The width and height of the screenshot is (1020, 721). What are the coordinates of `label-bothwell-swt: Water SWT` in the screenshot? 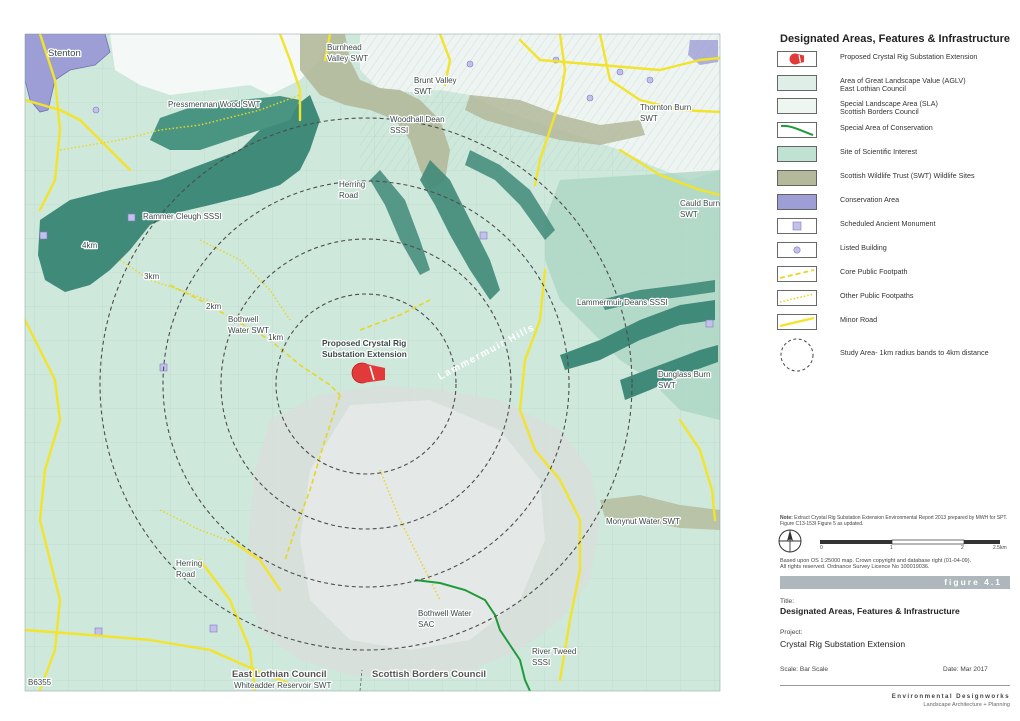 It's located at (248, 330).